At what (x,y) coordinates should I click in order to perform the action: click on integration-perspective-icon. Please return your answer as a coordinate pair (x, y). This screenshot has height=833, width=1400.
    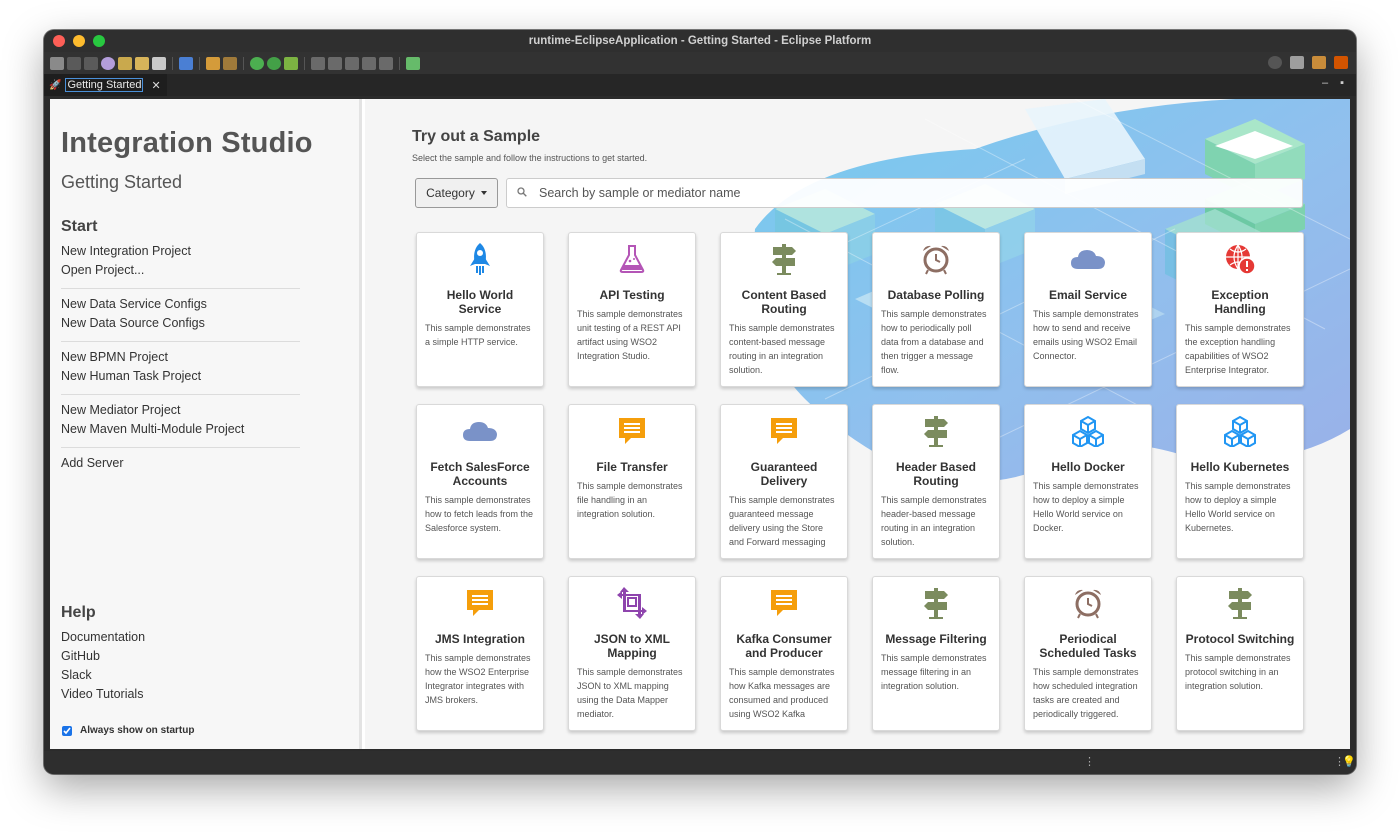
    Looking at the image, I should click on (1341, 62).